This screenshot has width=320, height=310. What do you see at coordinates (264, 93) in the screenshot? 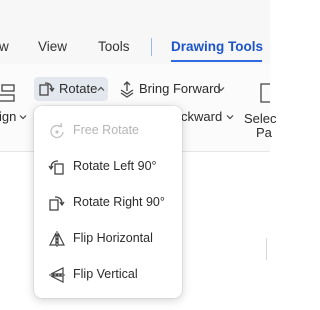
I see `selection-pane-icon` at bounding box center [264, 93].